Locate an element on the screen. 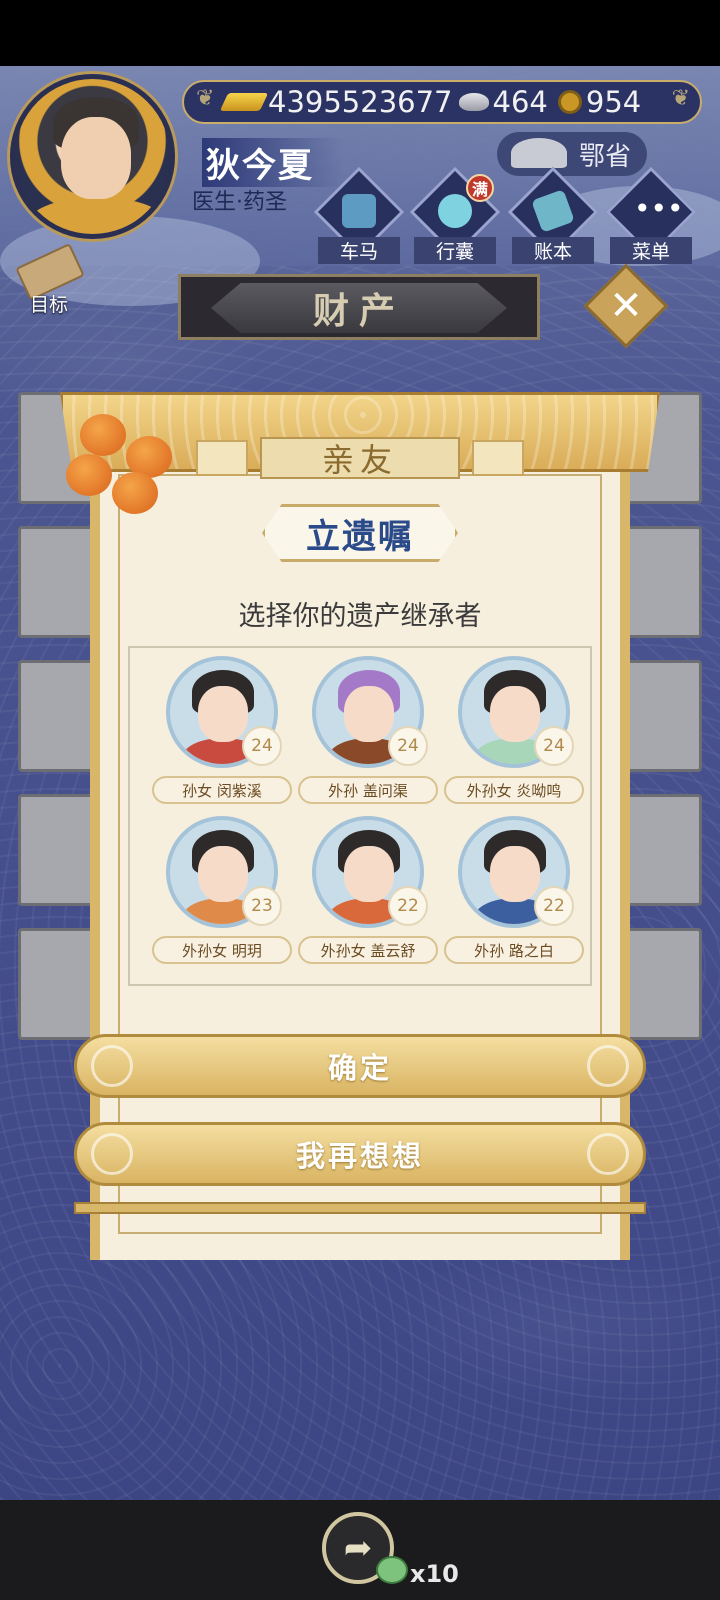  dialog-tab: 亲友 is located at coordinates (360, 458).